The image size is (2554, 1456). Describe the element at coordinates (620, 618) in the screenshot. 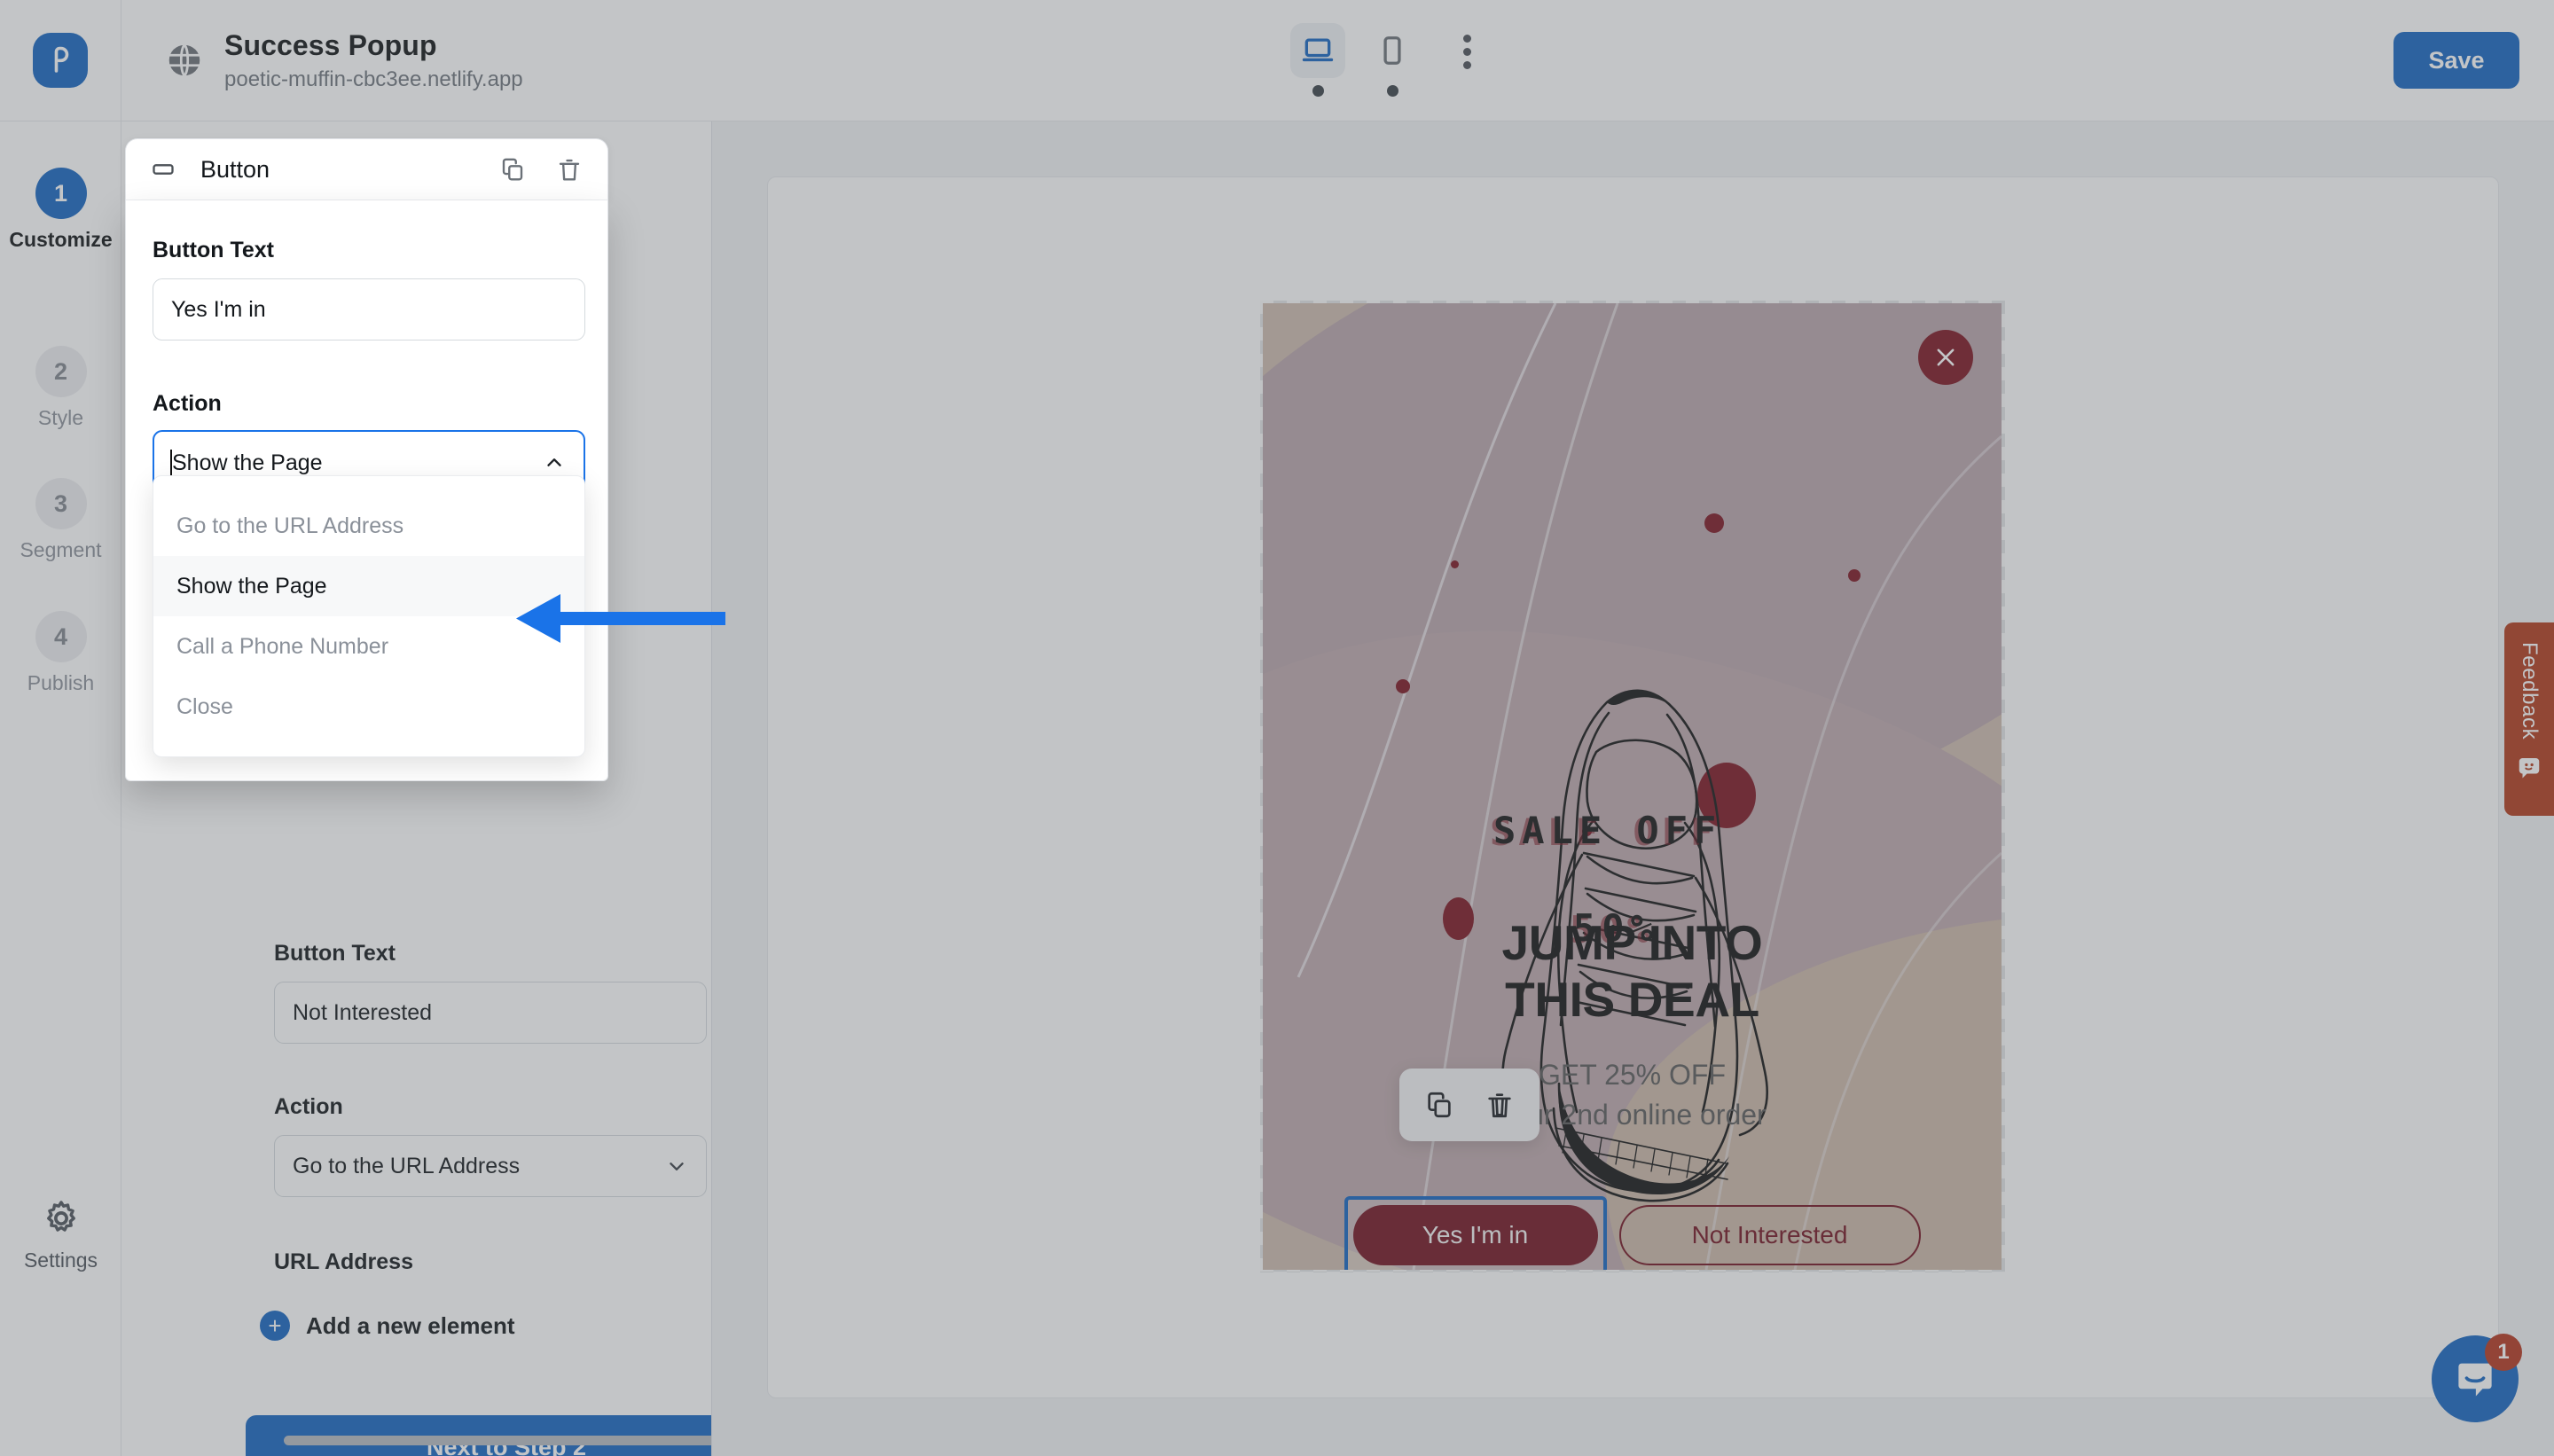

I see `annotation-arrow` at that location.